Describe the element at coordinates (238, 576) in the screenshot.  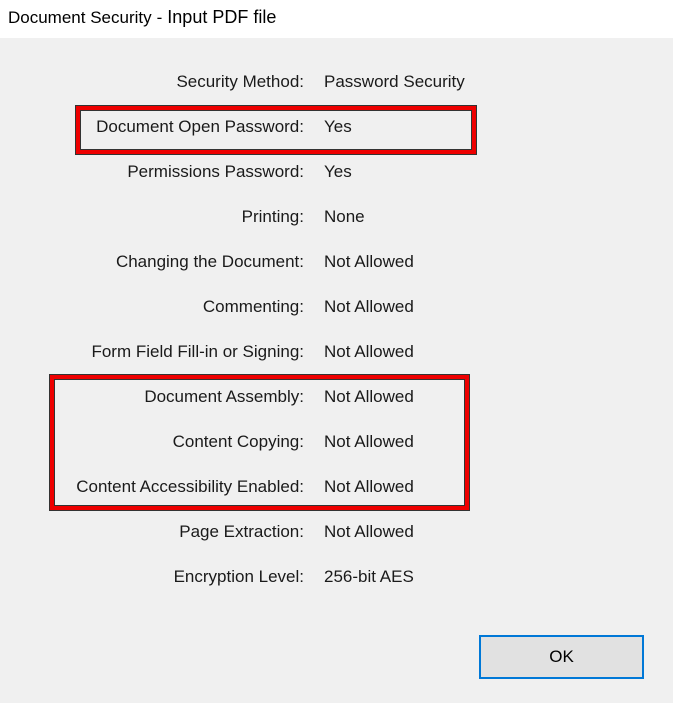
I see `property-label: Encryption Level:` at that location.